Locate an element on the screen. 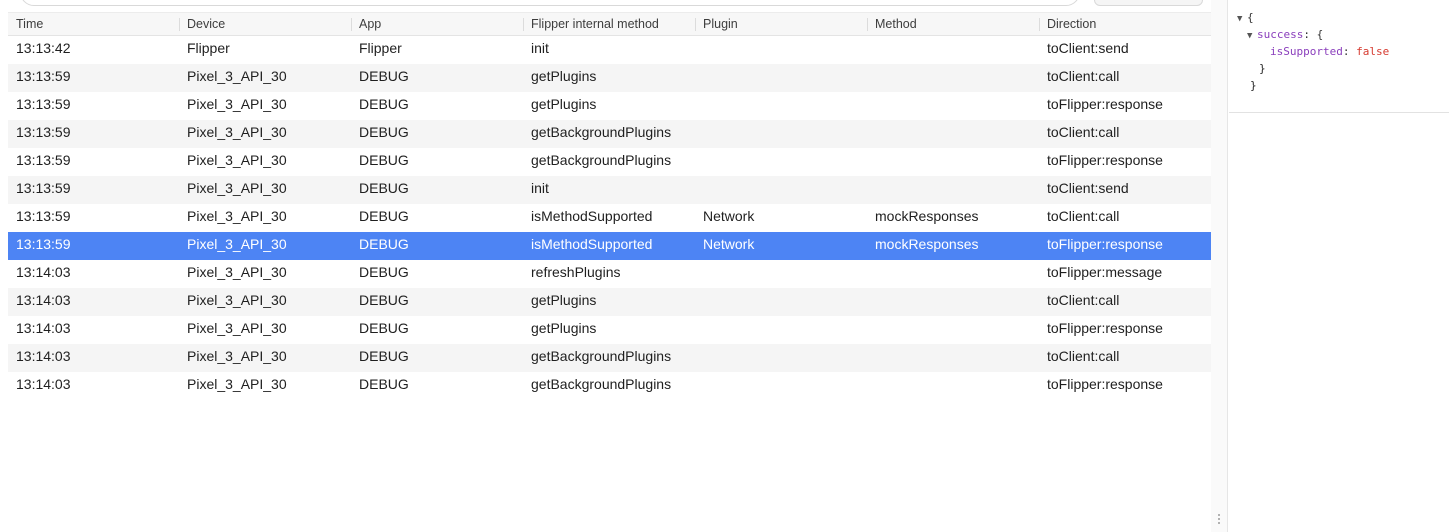  json-issupported-line: isSupported: false is located at coordinates (1330, 51).